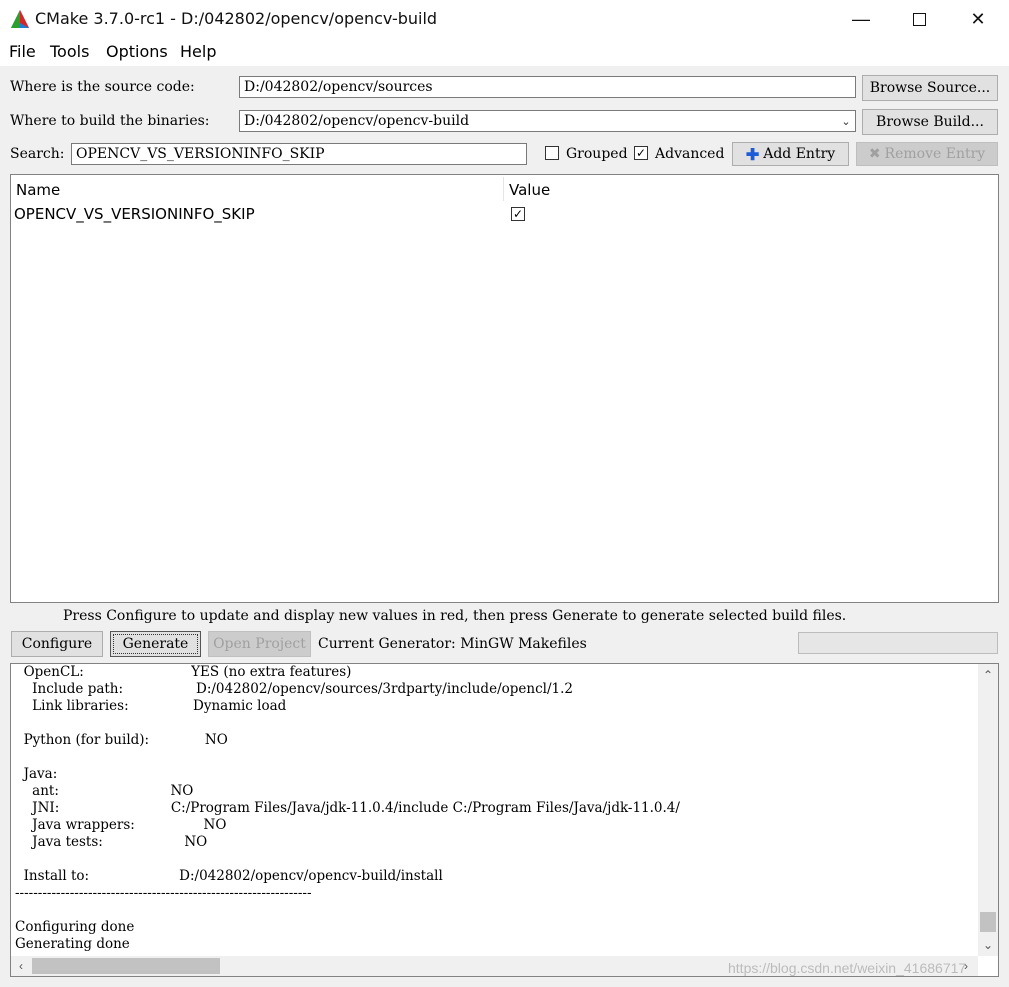 This screenshot has width=1009, height=987. What do you see at coordinates (20, 19) in the screenshot?
I see `cmake-logo-icon` at bounding box center [20, 19].